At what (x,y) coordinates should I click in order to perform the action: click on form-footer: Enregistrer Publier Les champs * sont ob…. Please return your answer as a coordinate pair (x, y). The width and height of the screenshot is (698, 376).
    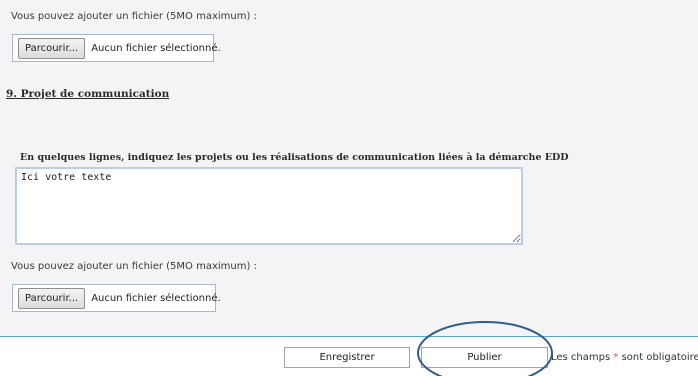
    Looking at the image, I should click on (349, 356).